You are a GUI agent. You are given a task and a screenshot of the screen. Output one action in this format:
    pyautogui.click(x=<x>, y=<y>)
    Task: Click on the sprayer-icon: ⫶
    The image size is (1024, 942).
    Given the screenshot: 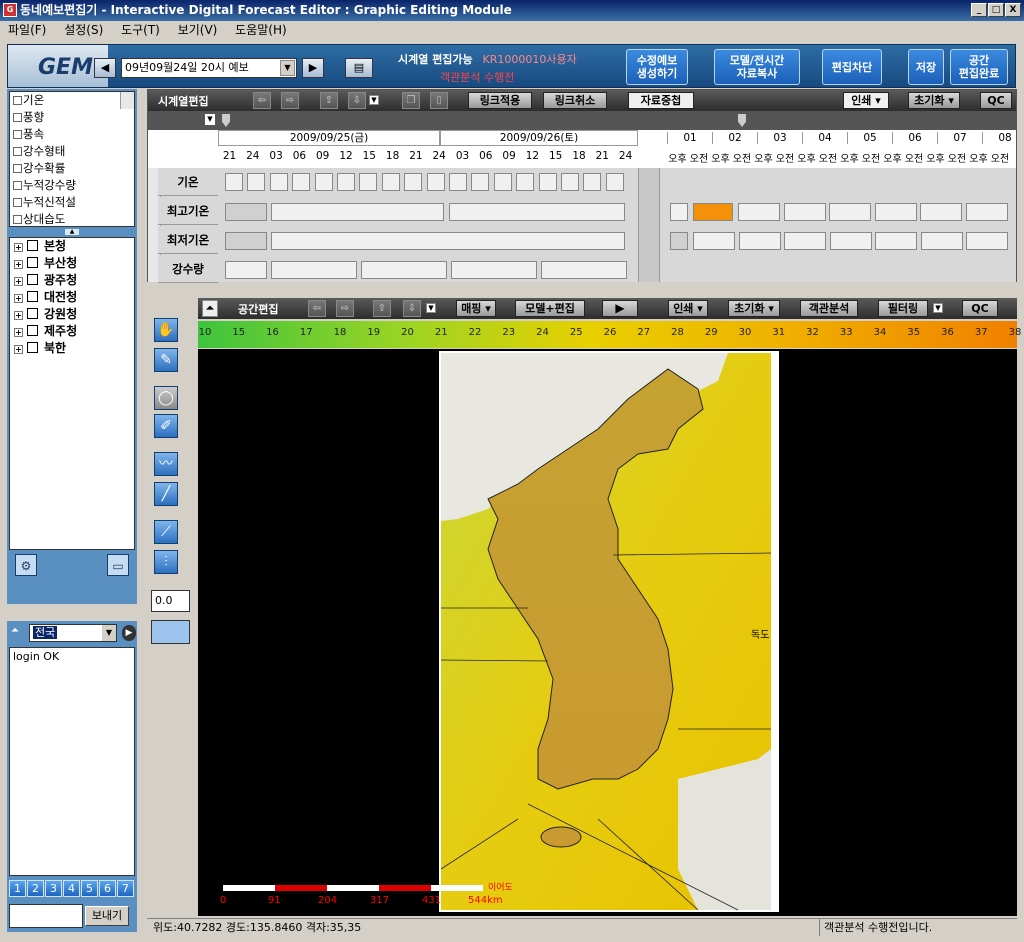 What is the action you would take?
    pyautogui.click(x=166, y=562)
    